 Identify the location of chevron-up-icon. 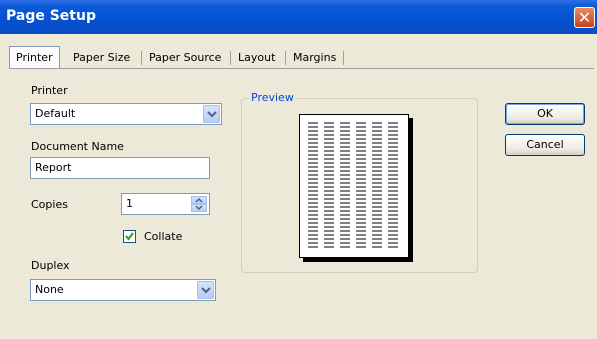
(199, 200).